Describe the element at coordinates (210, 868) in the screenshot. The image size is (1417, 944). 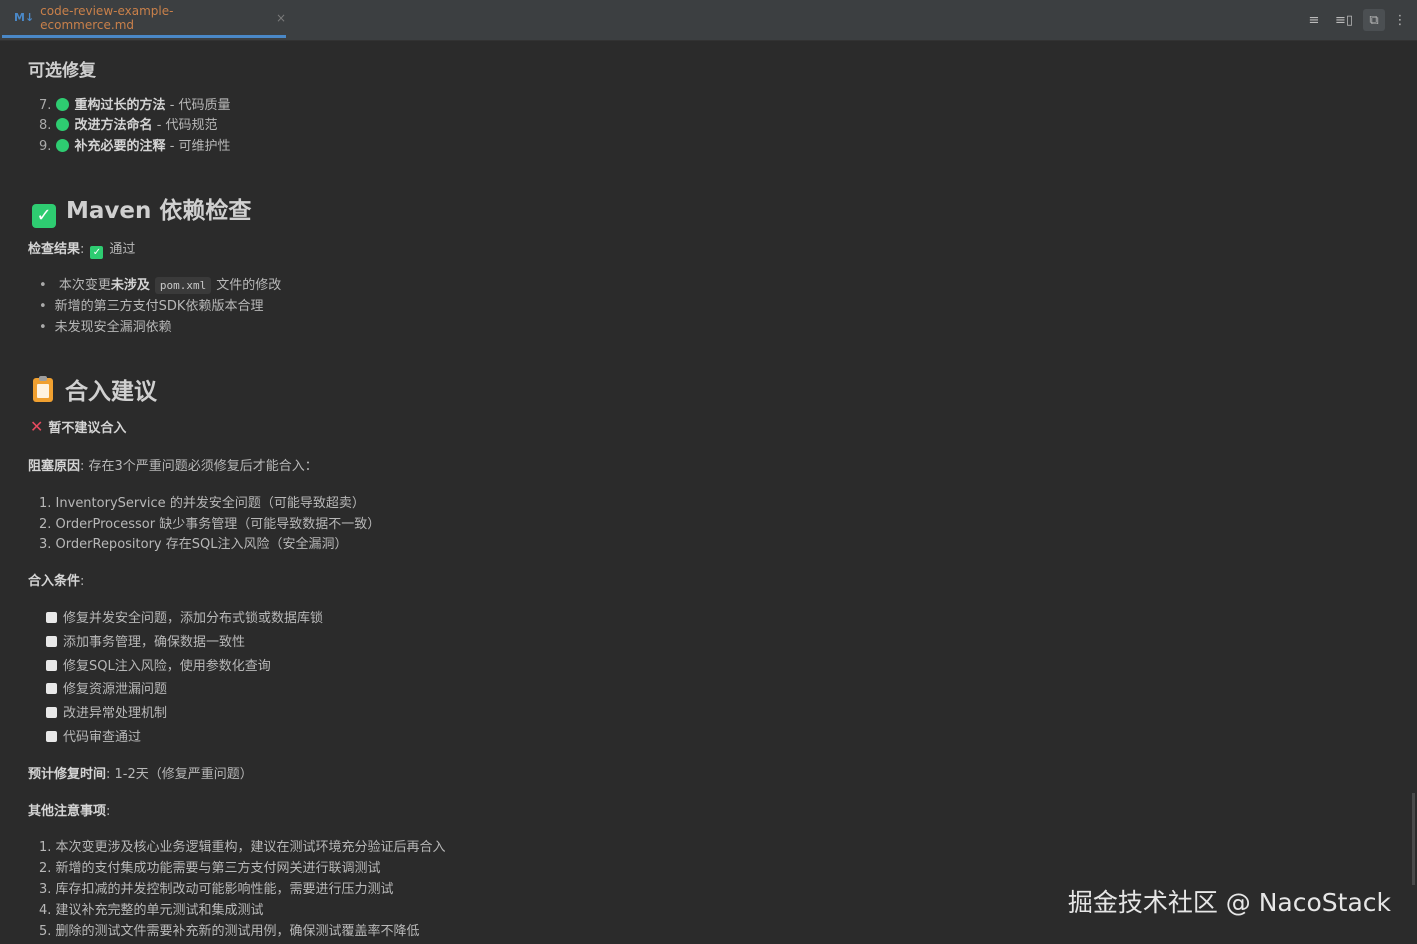
I see `list-item: 2. 新增的支付集成功能需要与第三方支付网关进行联调测试` at that location.